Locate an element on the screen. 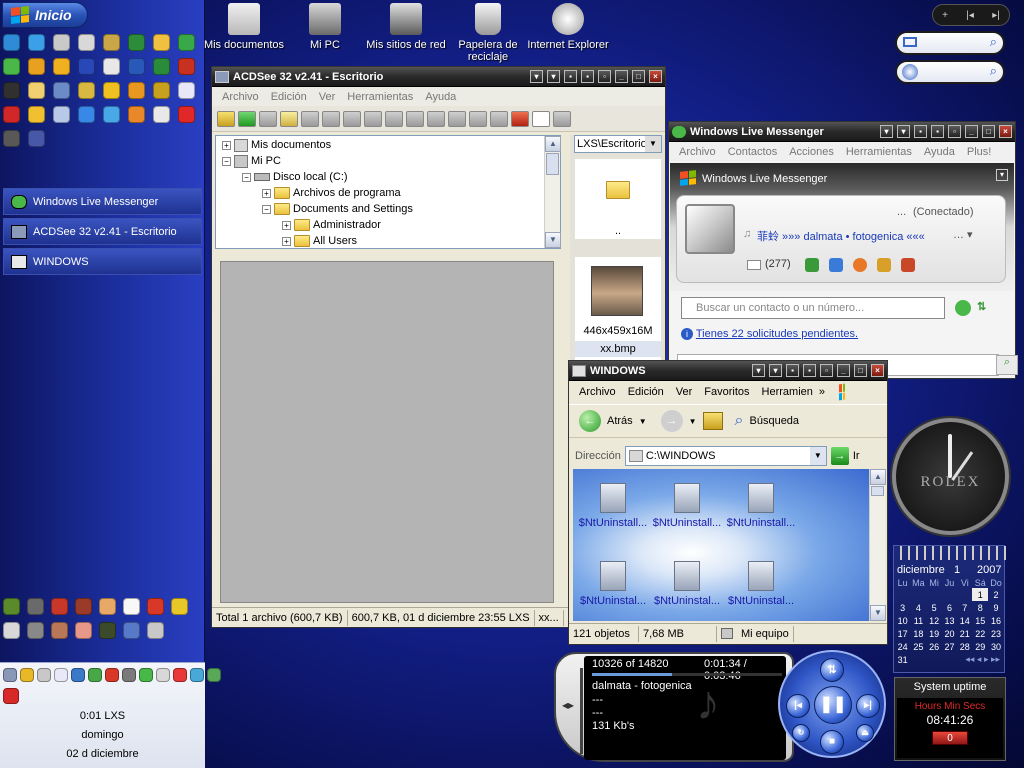 Image resolution: width=1024 pixels, height=768 pixels. explorer-titlebar: WINDOWS ▾ ▾ ▪ ▪ ▫ _ □ × is located at coordinates (728, 371).